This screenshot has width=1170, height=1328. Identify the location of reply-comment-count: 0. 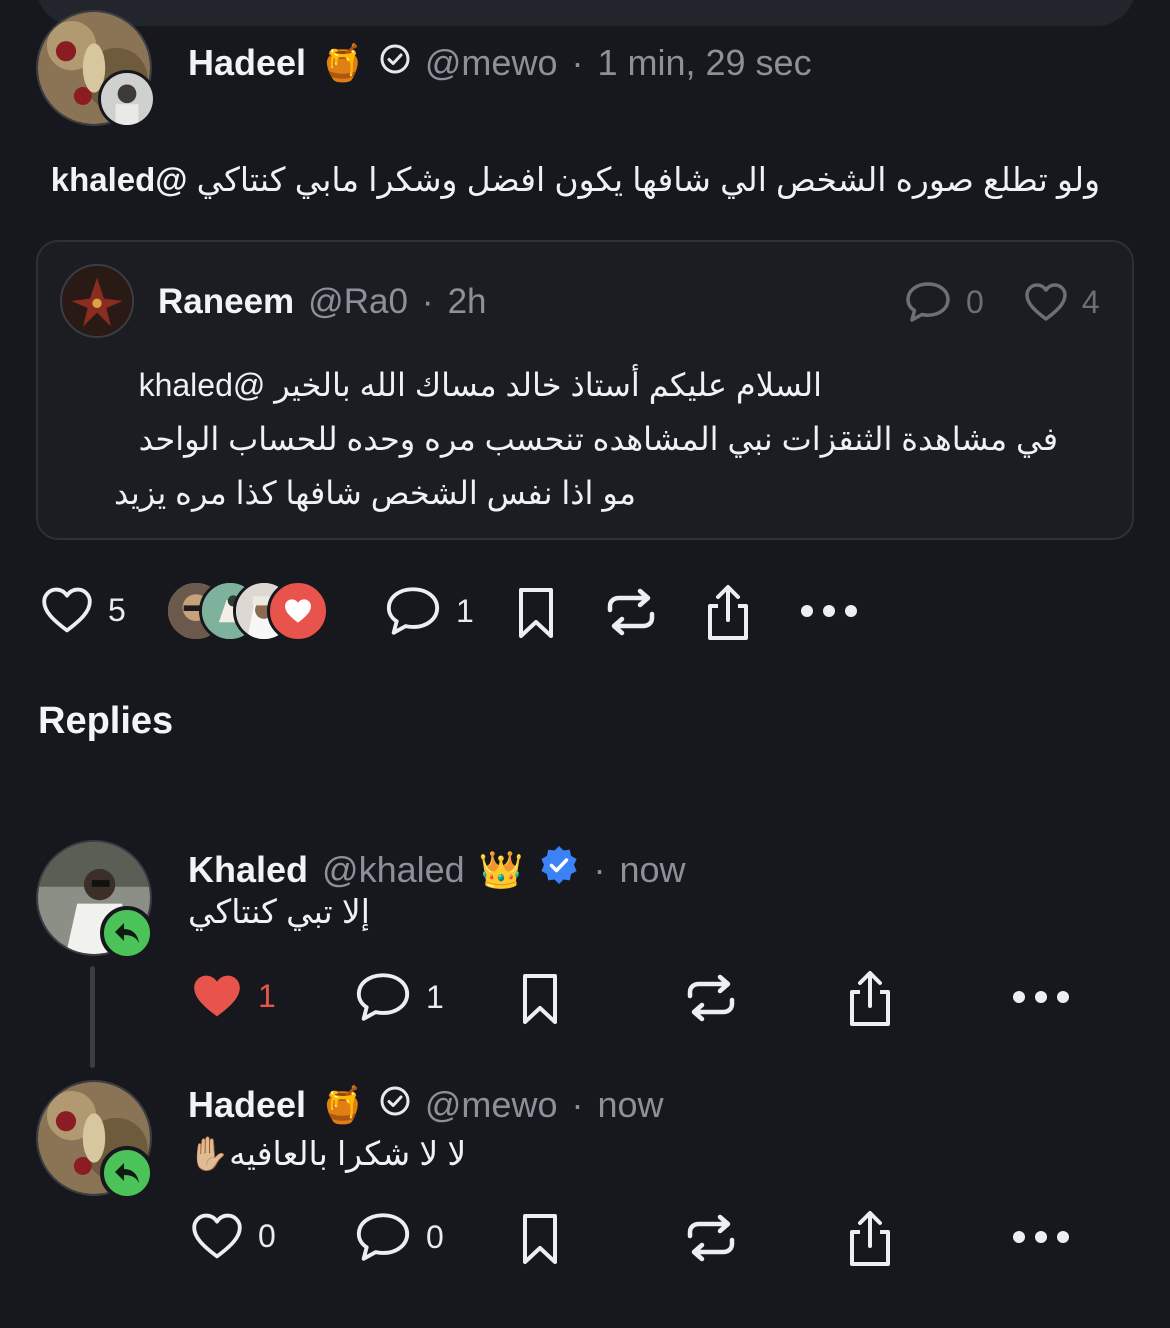
(435, 1236).